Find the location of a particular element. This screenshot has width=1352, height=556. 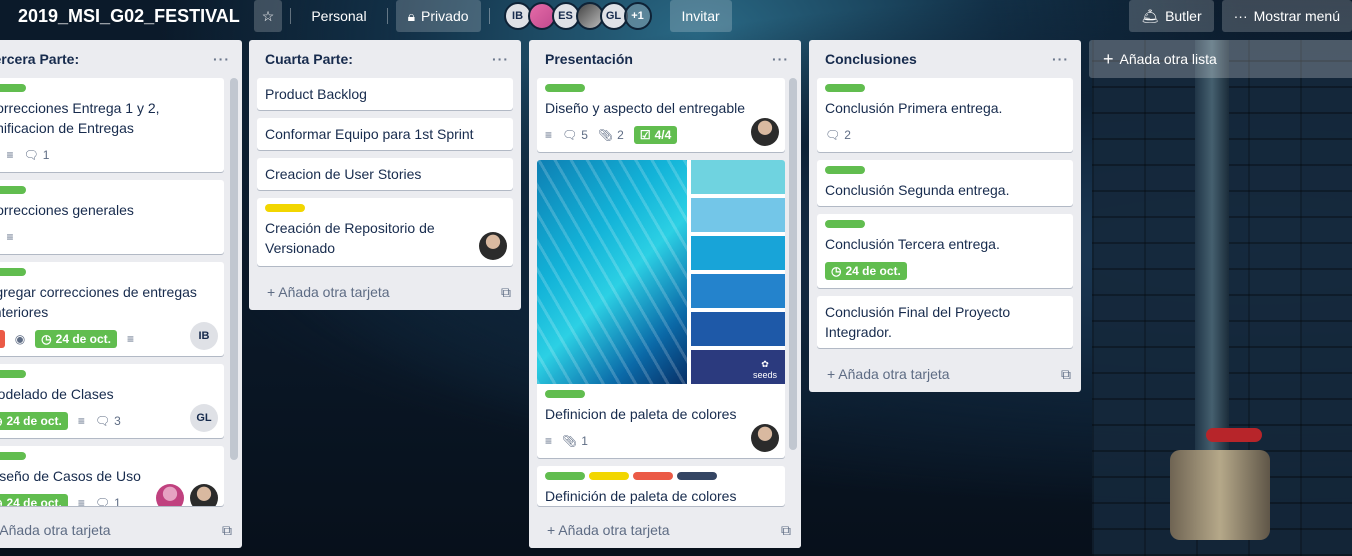

card: Conclusión Segunda entrega. is located at coordinates (945, 183).